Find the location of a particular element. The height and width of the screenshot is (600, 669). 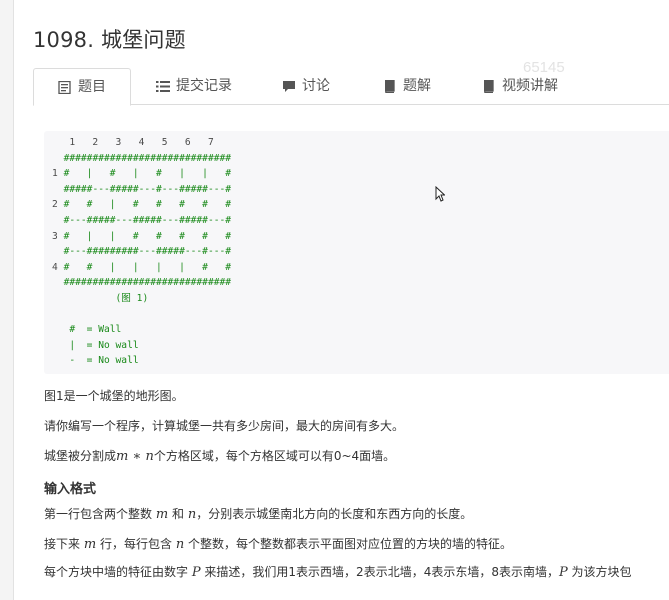

paragraph-4: 第一行包含两个整数 m 和 n，分别表示城堡南北方向的长度和东西方向的长度。 is located at coordinates (258, 514).